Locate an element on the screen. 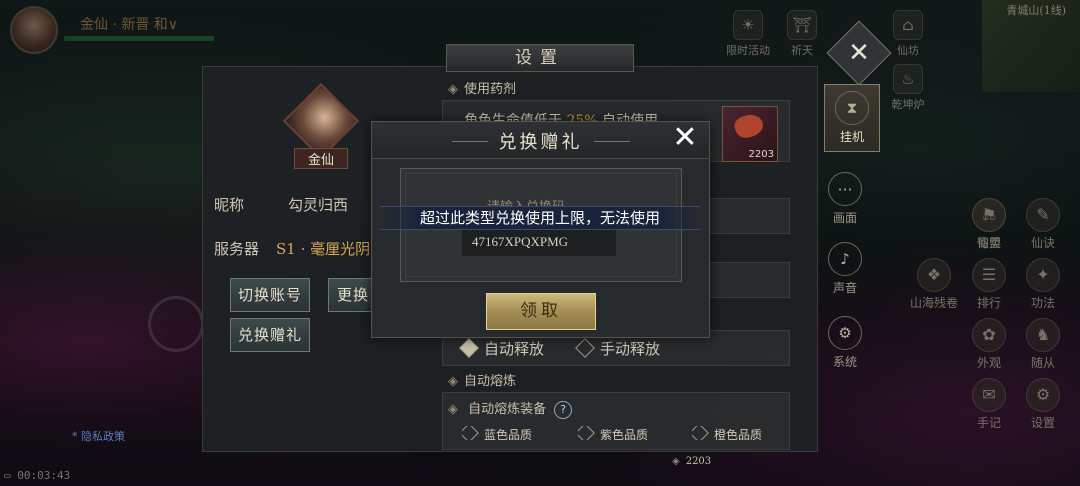  bottom-count: 2203 is located at coordinates (691, 461).